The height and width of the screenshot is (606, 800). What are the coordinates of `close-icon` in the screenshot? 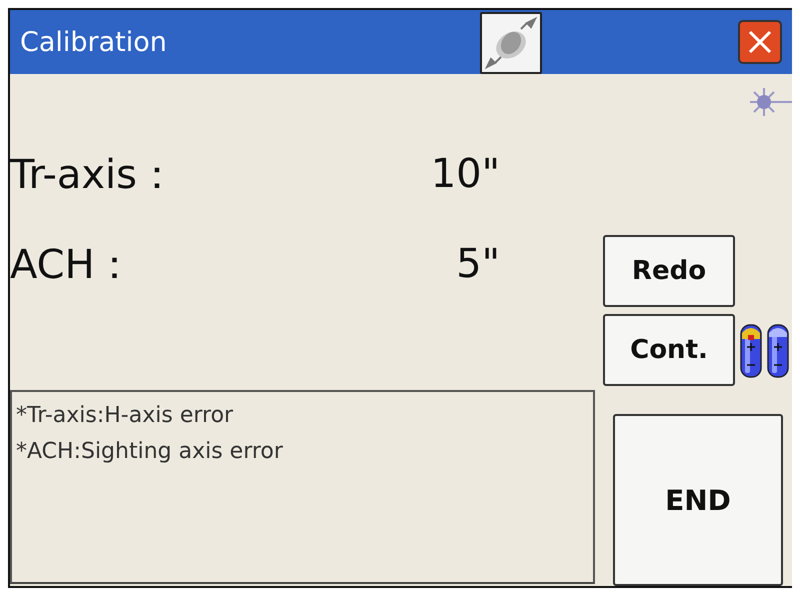 It's located at (760, 42).